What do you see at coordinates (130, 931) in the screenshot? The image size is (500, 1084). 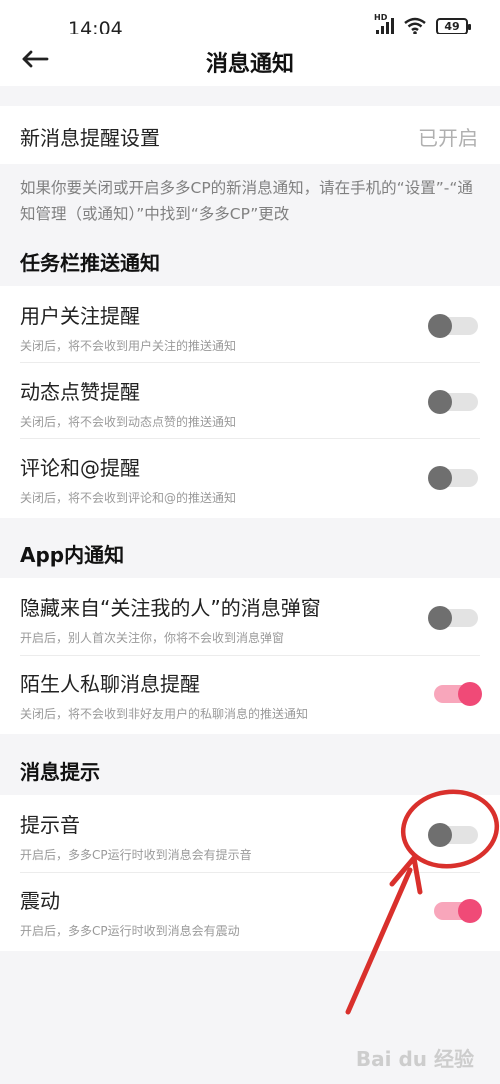 I see `vibrate-desc: 开启后，多多CP运行时收到消息会有震动` at bounding box center [130, 931].